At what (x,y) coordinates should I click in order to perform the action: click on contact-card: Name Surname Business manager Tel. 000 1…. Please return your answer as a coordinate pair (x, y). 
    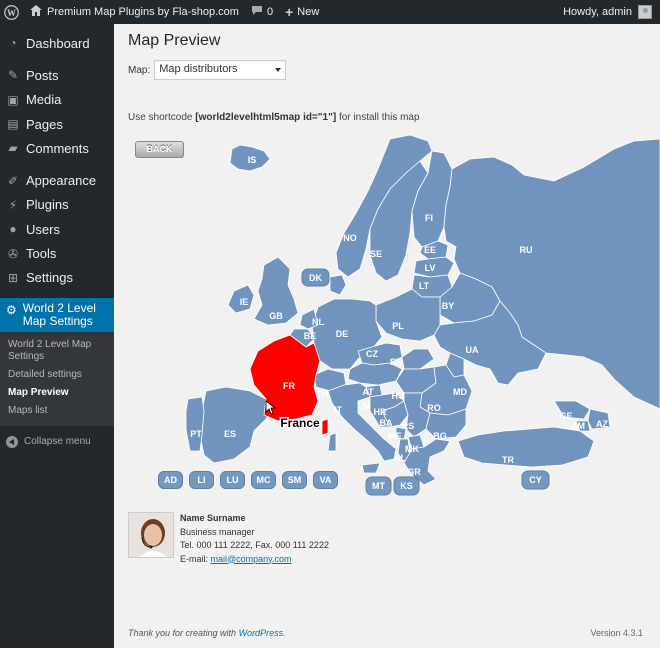
    Looking at the image, I should click on (228, 539).